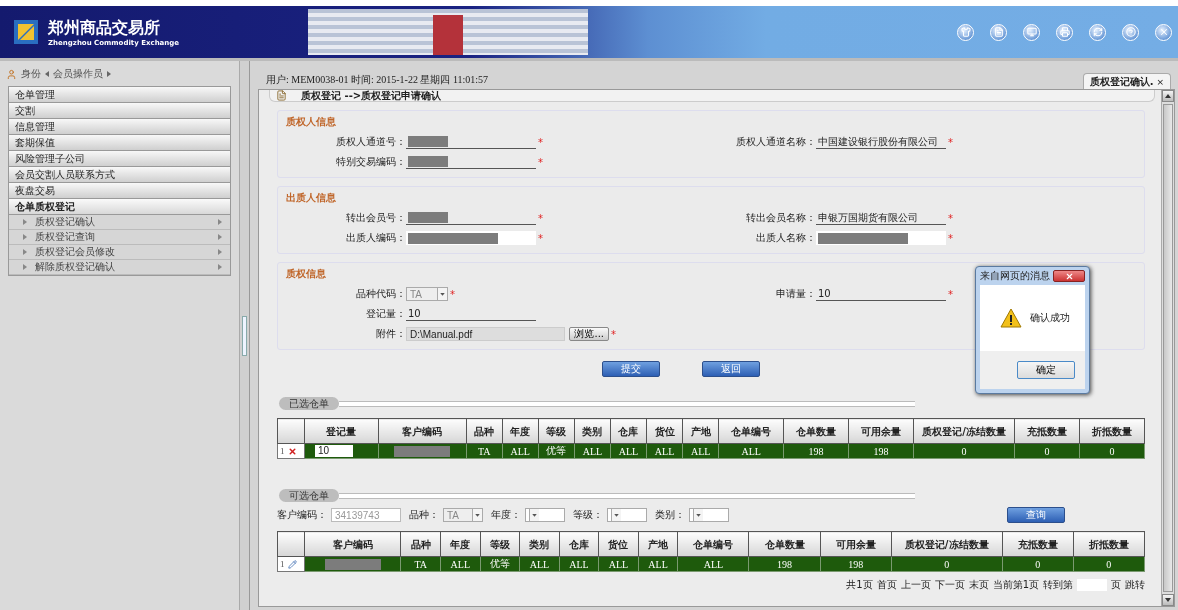  I want to click on field-label: 质权人通道名称：, so click(775, 142).